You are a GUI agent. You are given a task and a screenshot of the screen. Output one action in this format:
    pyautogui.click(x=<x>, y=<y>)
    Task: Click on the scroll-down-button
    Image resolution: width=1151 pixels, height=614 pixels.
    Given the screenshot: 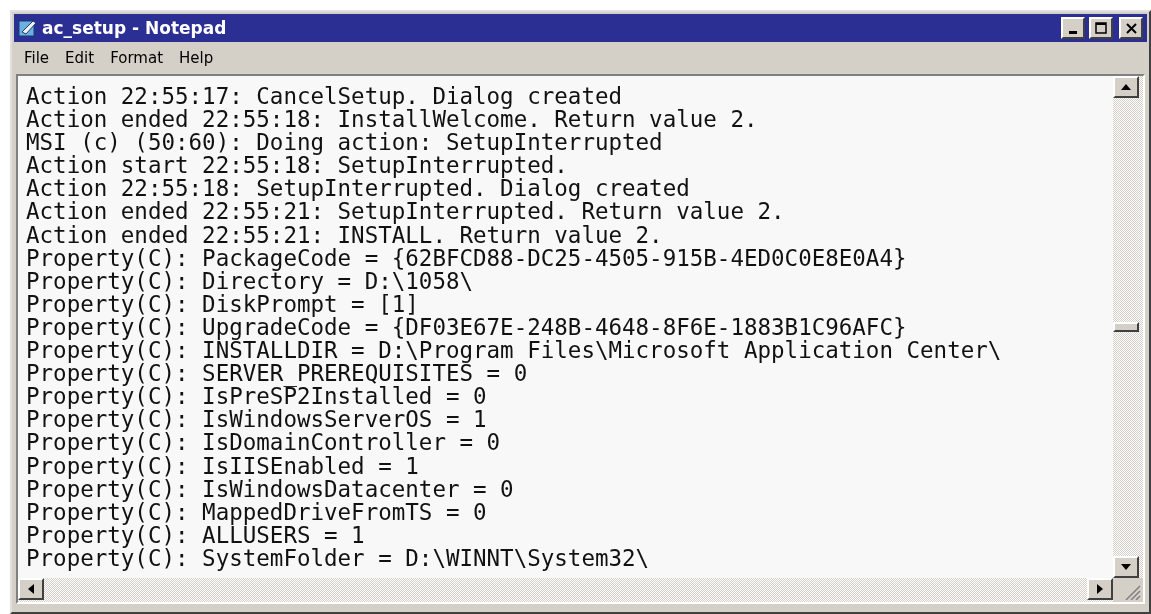 What is the action you would take?
    pyautogui.click(x=1126, y=567)
    